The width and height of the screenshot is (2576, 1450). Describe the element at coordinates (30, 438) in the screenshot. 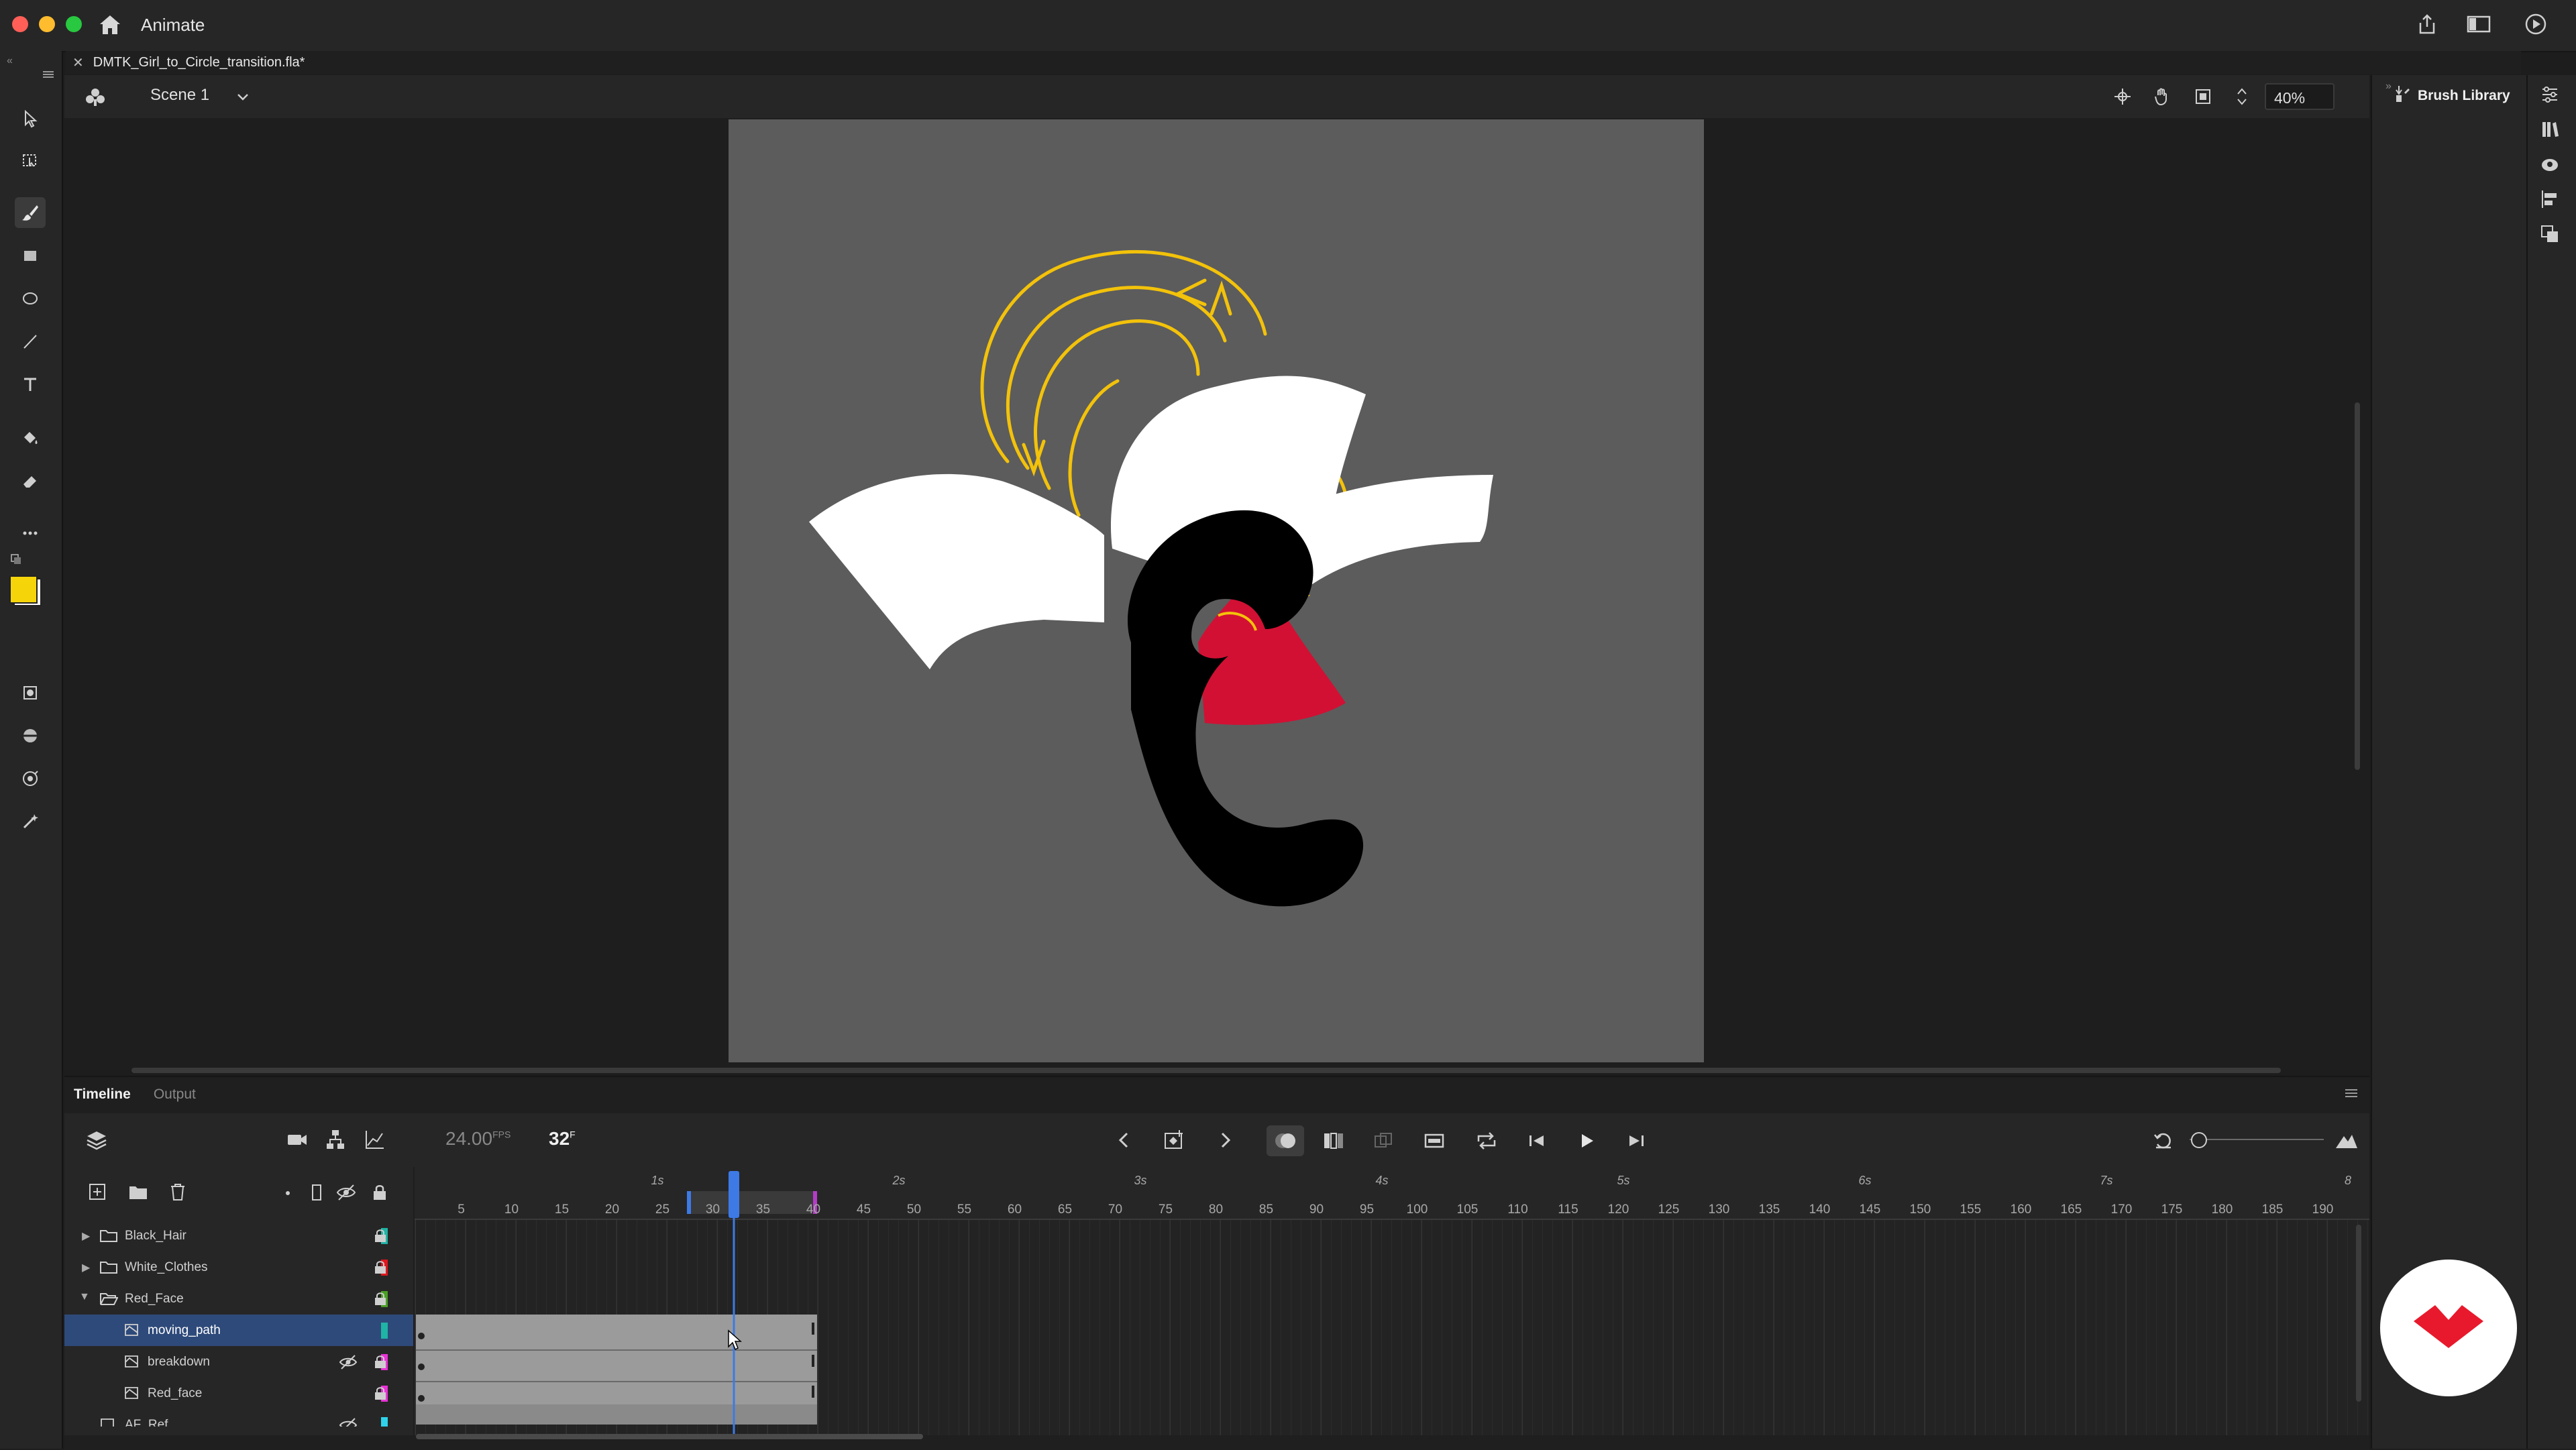

I see `paint-bucket-tool-icon` at that location.